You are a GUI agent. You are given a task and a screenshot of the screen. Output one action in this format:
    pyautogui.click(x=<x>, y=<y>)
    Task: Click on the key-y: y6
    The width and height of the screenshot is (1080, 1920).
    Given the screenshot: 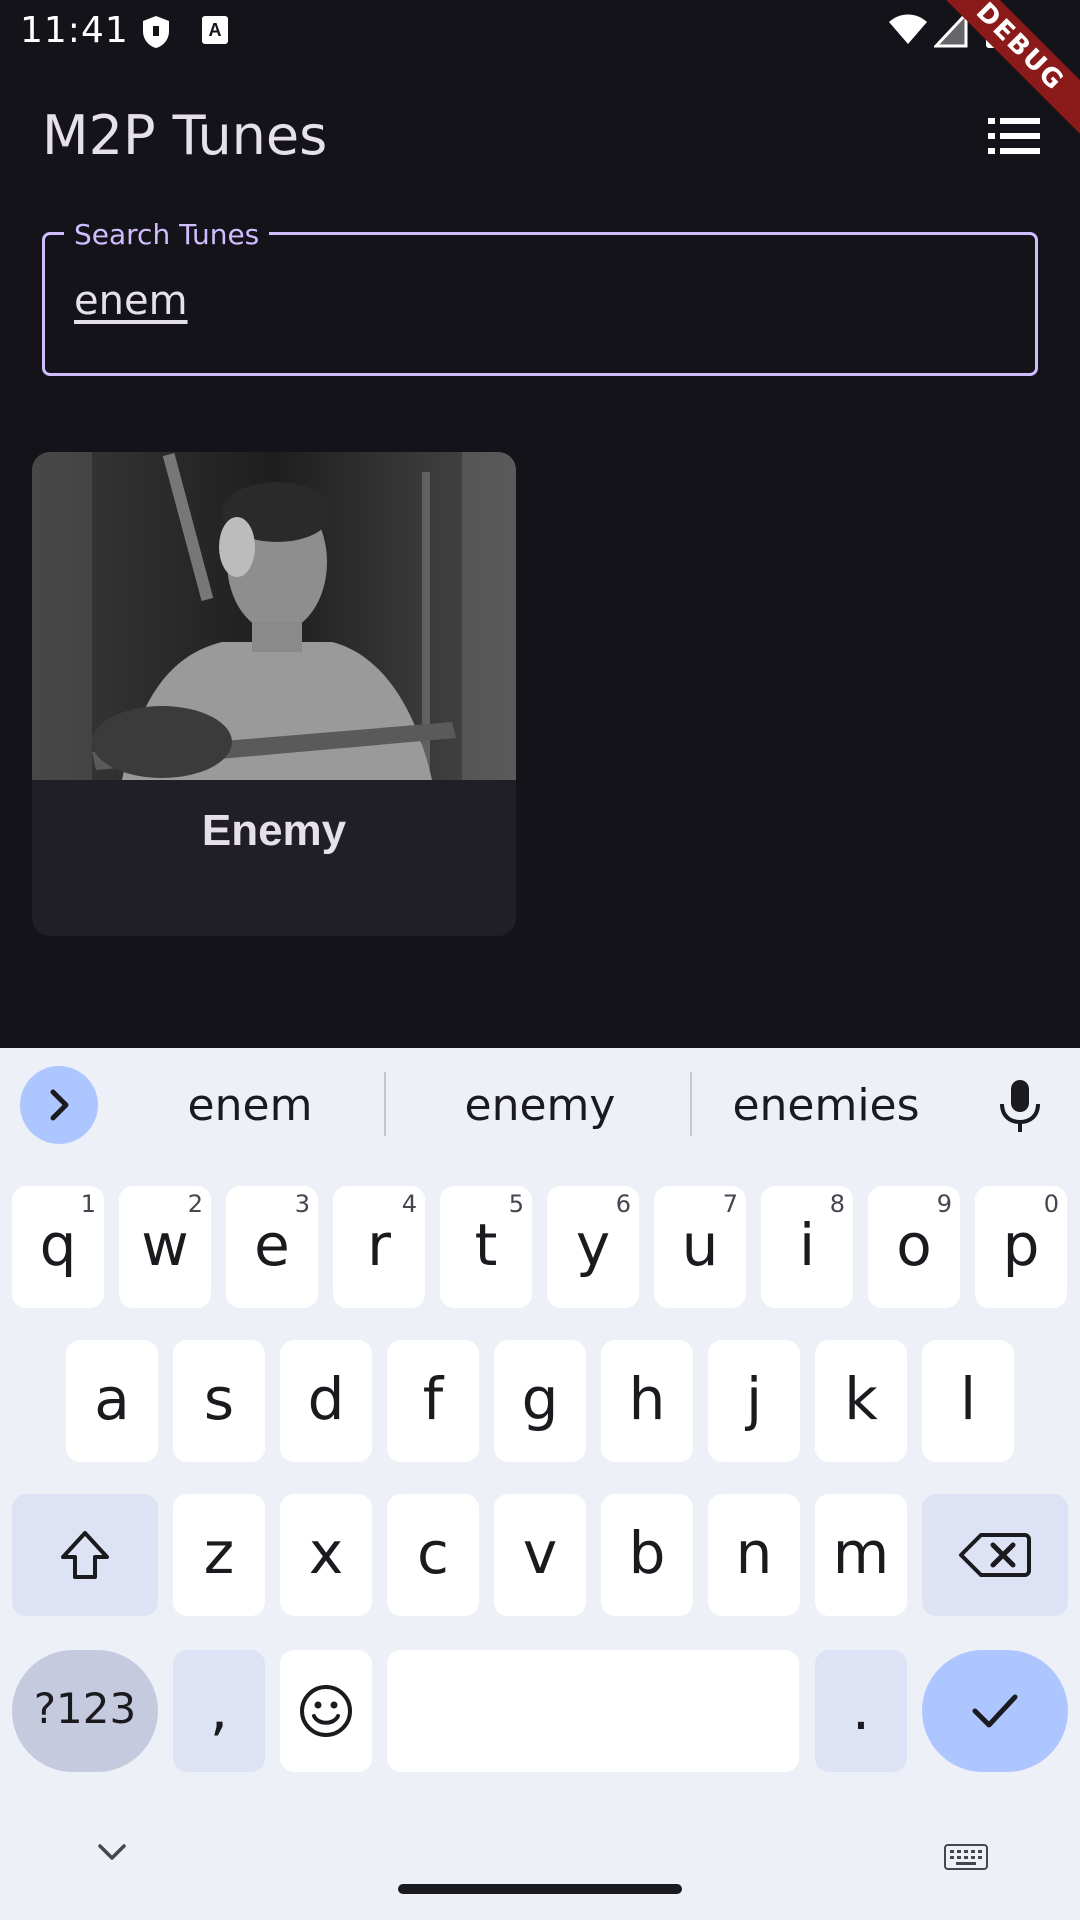 What is the action you would take?
    pyautogui.click(x=593, y=1247)
    